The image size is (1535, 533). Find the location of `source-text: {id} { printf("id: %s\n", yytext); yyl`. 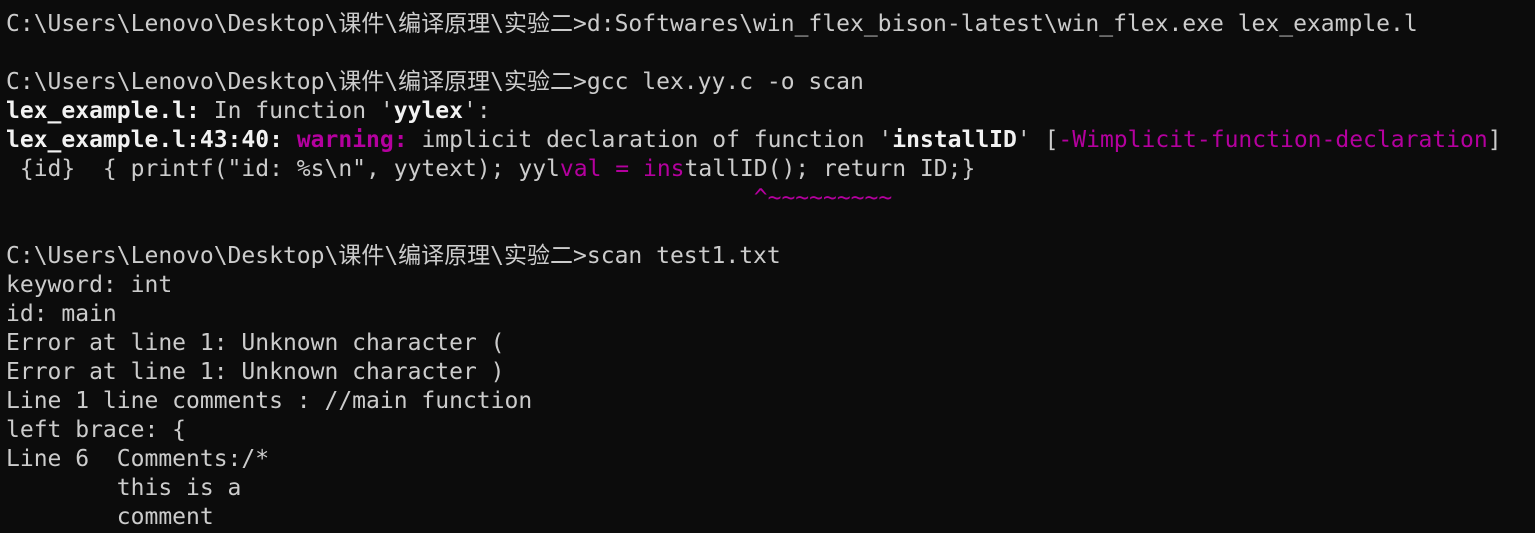

source-text: {id} { printf("id: %s\n", yytext); yyl is located at coordinates (283, 169).